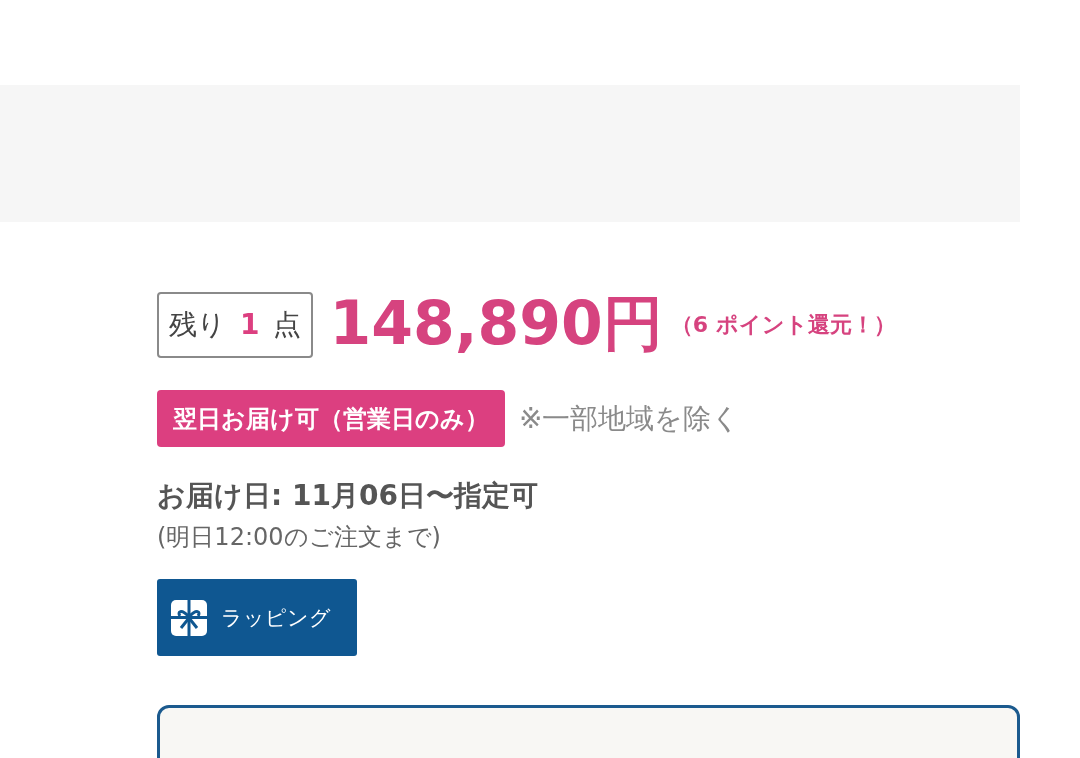  Describe the element at coordinates (257, 617) in the screenshot. I see `wrapping-button: ラッピング` at that location.